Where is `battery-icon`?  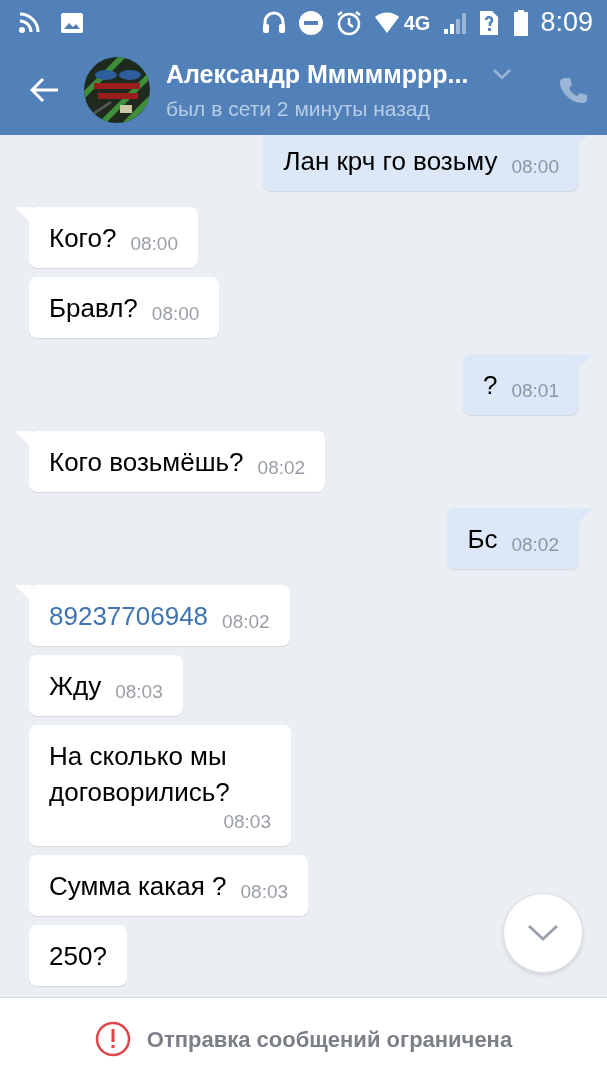
battery-icon is located at coordinates (521, 22).